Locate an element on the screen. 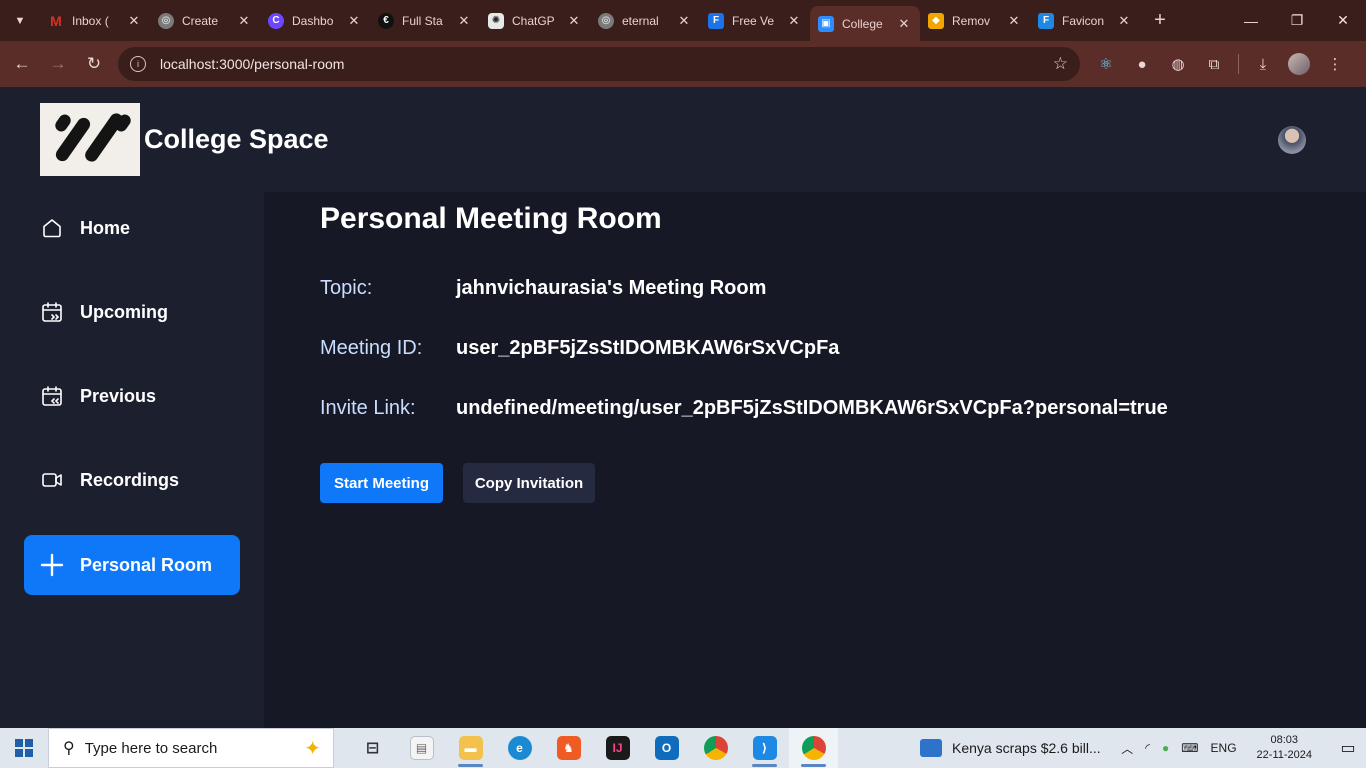  start-meeting-button: Start Meeting is located at coordinates (381, 483).